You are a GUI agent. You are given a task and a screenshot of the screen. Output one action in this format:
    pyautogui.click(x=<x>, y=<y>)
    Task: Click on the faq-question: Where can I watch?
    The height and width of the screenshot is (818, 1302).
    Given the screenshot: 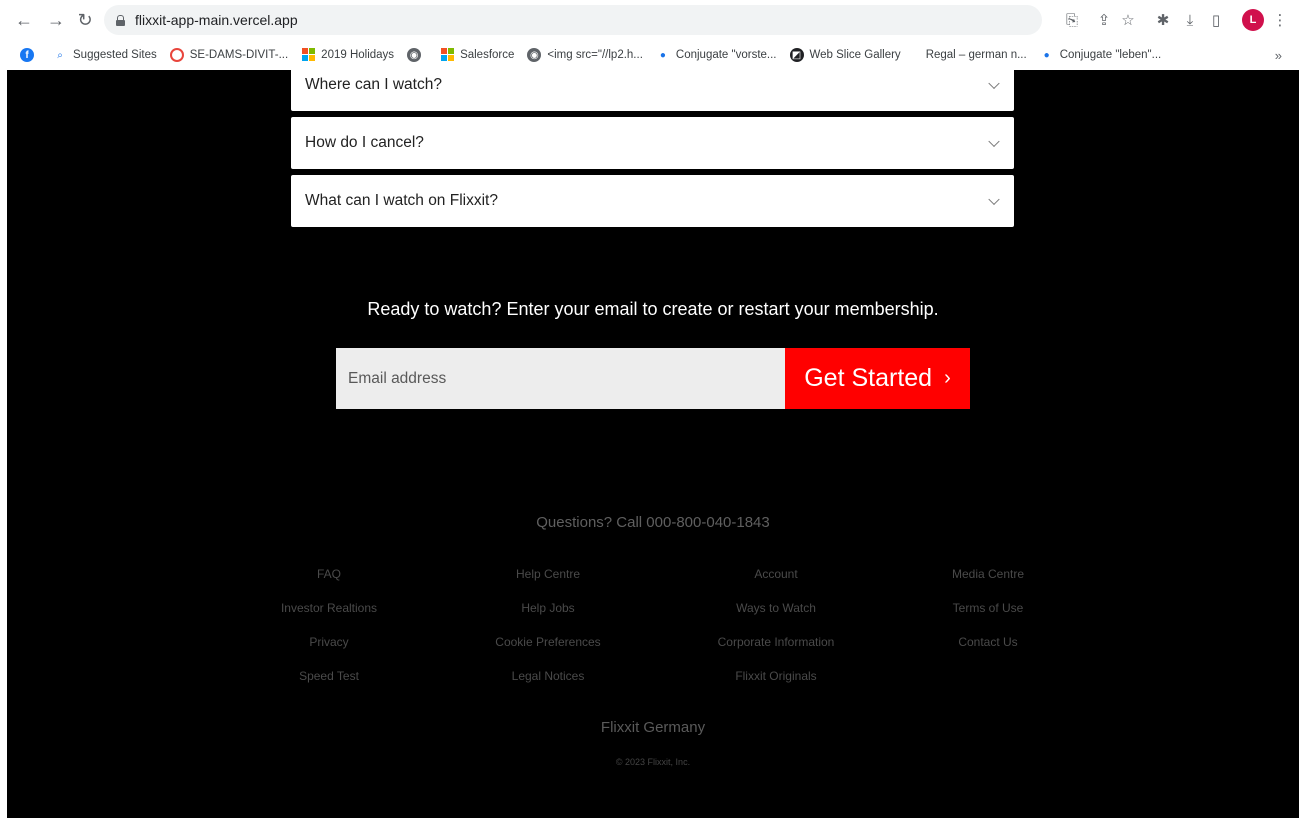 What is the action you would take?
    pyautogui.click(x=373, y=84)
    